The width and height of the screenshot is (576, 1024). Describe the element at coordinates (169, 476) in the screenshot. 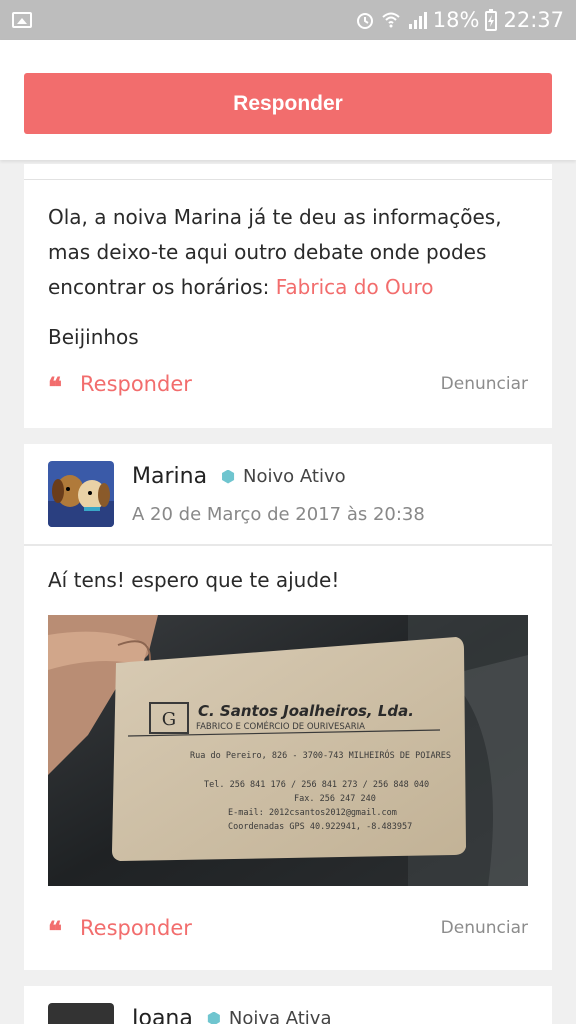

I see `author-name: Marina` at that location.